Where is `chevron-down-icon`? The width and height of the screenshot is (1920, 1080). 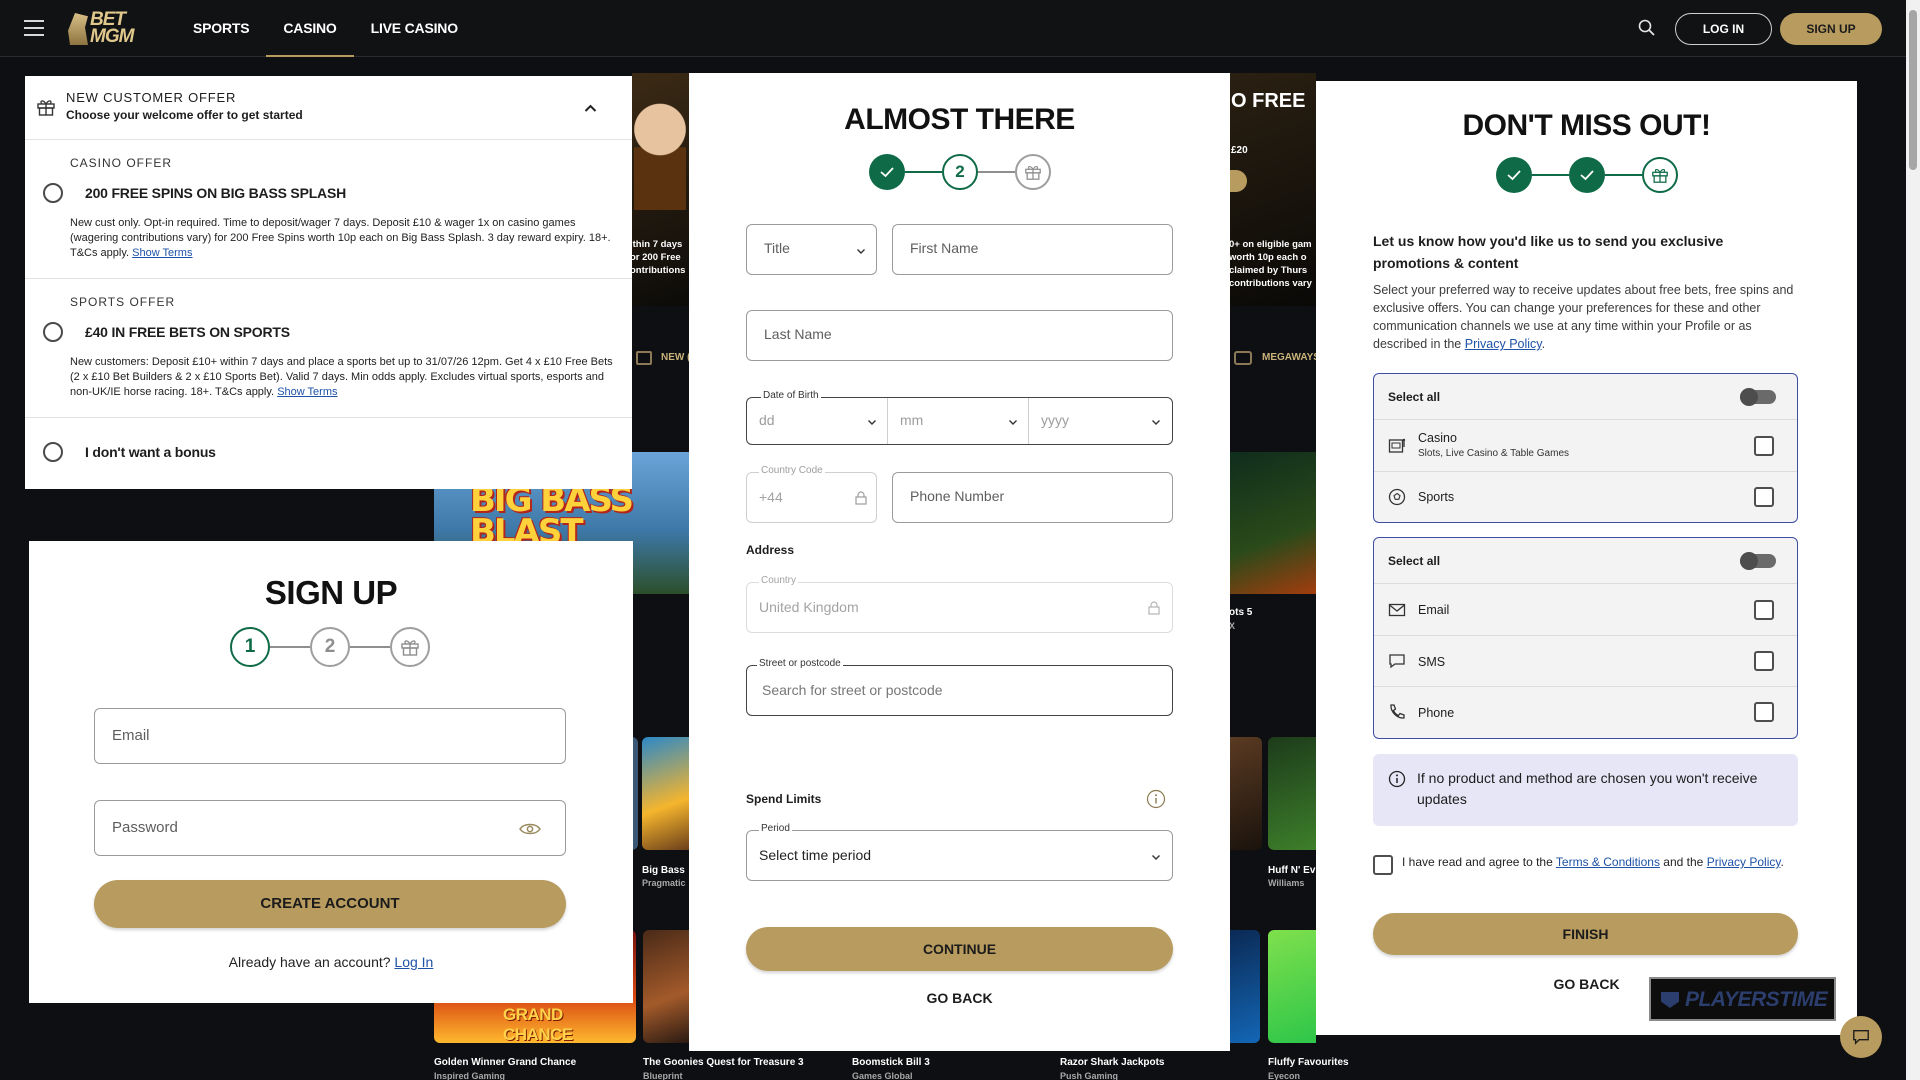
chevron-down-icon is located at coordinates (1156, 422).